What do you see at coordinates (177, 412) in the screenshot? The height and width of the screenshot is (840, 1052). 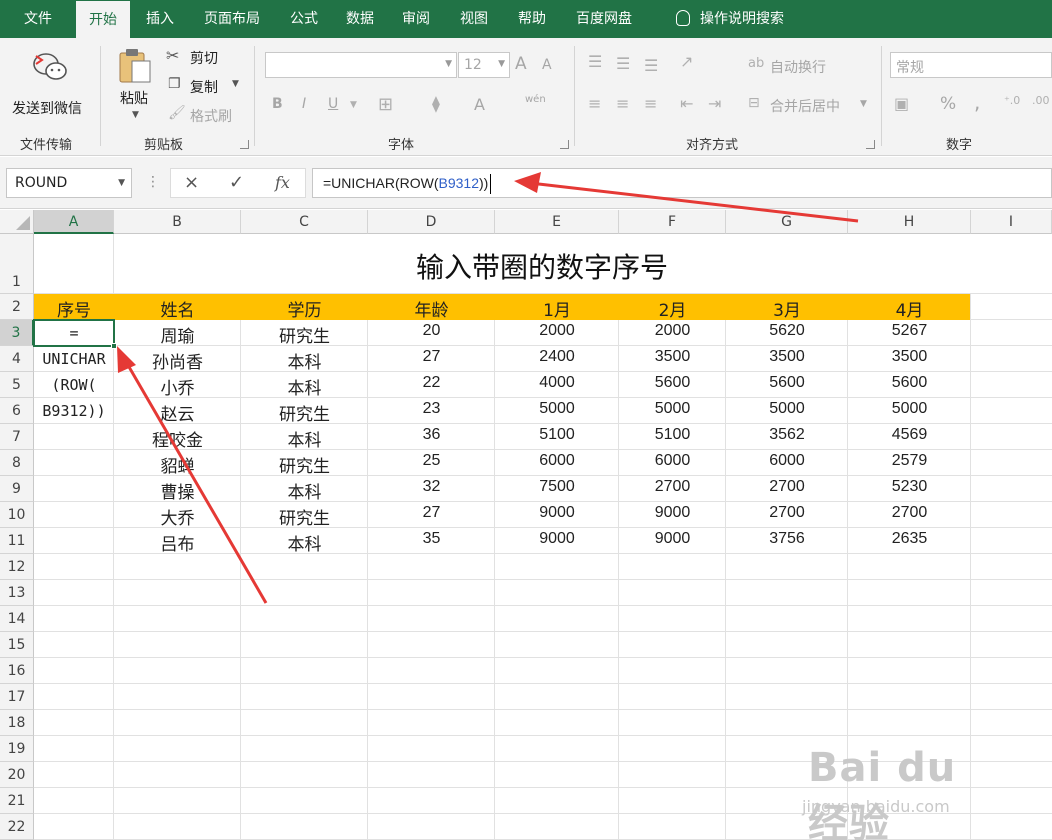 I see `cell-B6: 赵云` at bounding box center [177, 412].